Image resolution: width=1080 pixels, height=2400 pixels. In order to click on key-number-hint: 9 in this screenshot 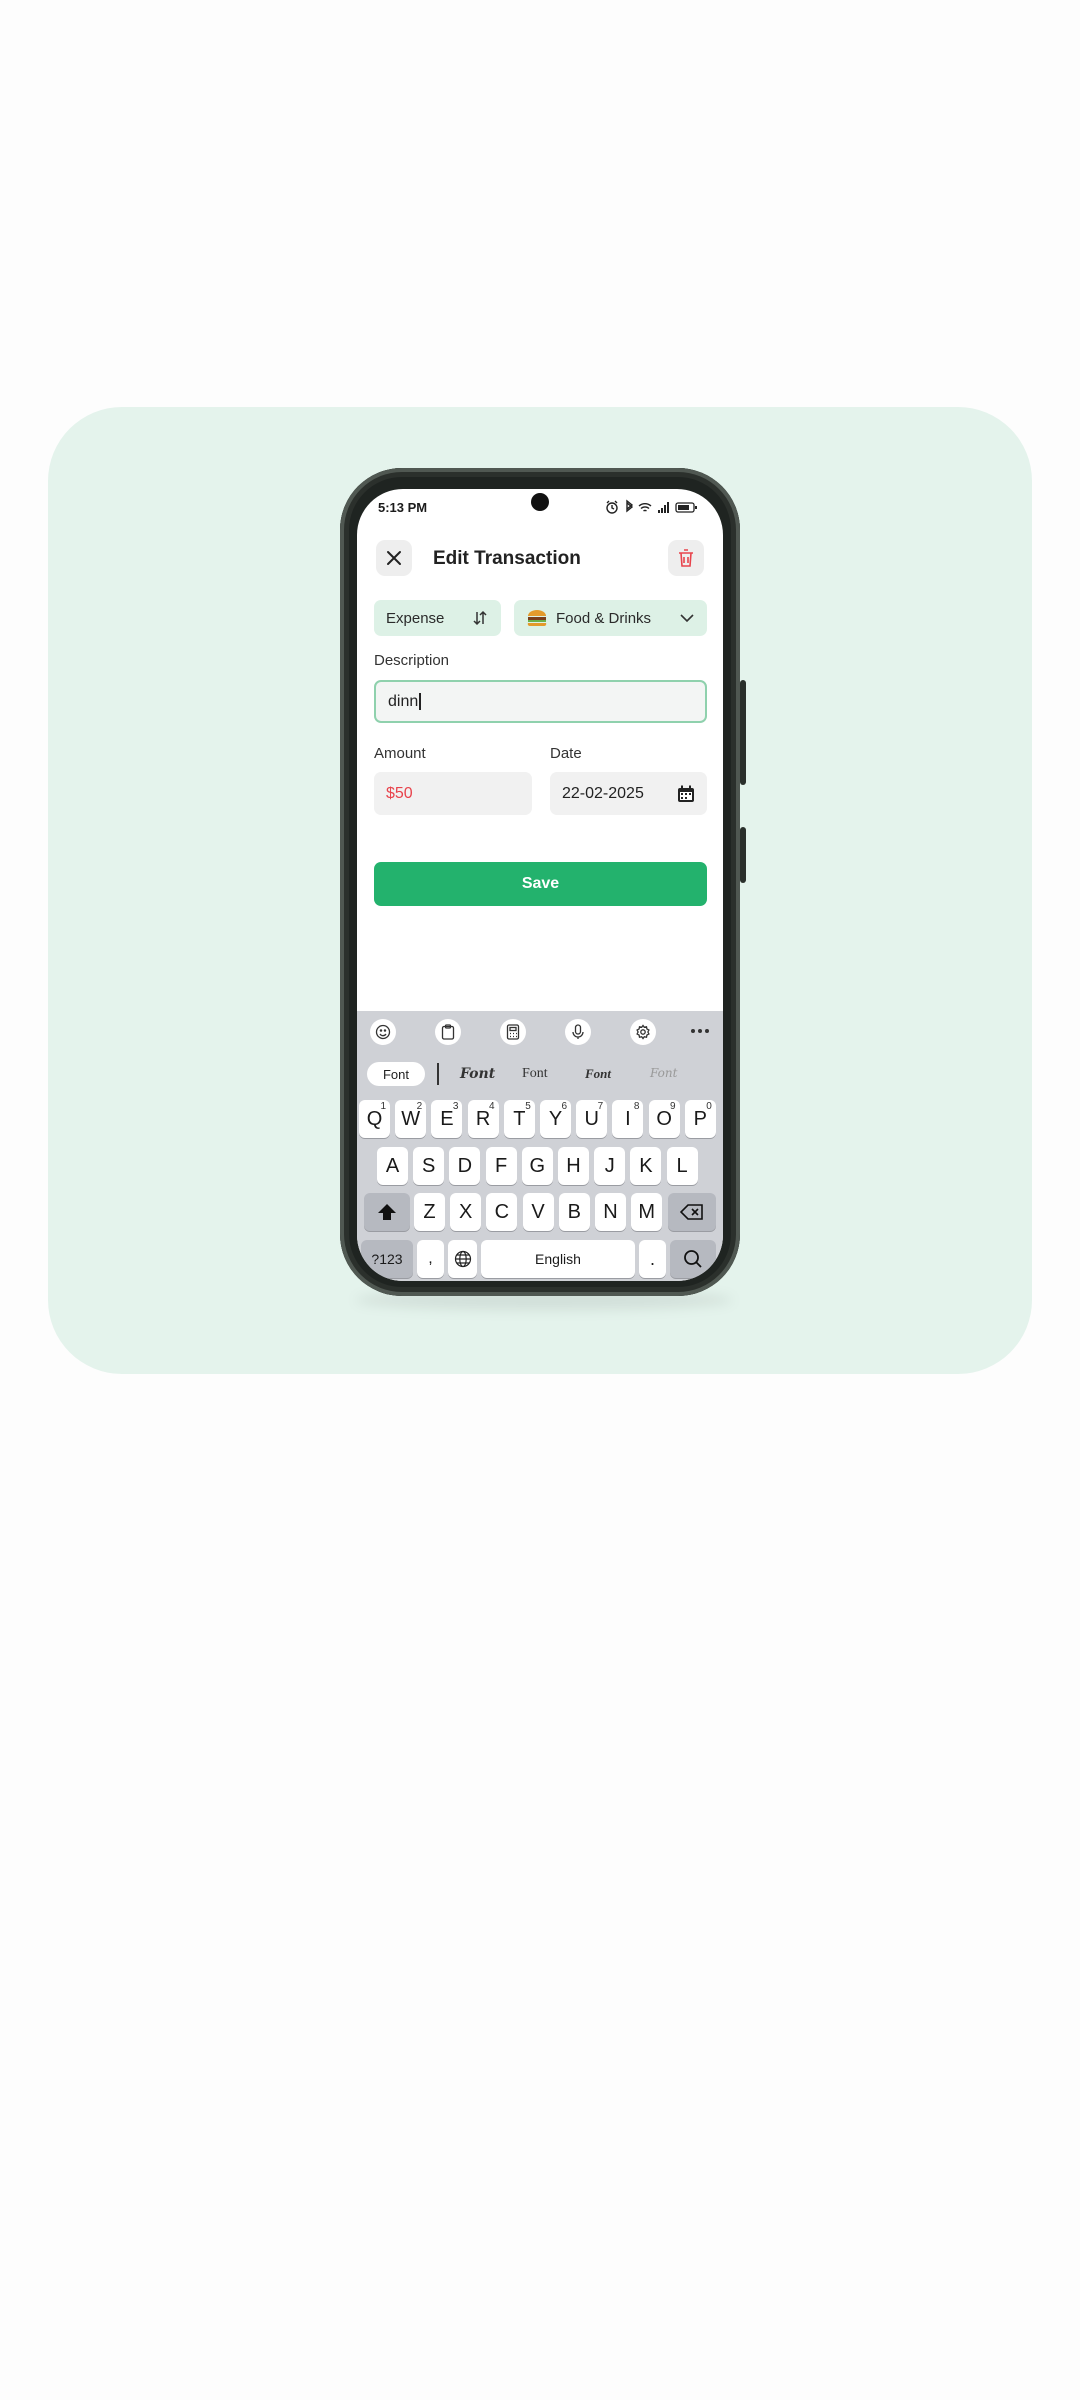, I will do `click(673, 1106)`.